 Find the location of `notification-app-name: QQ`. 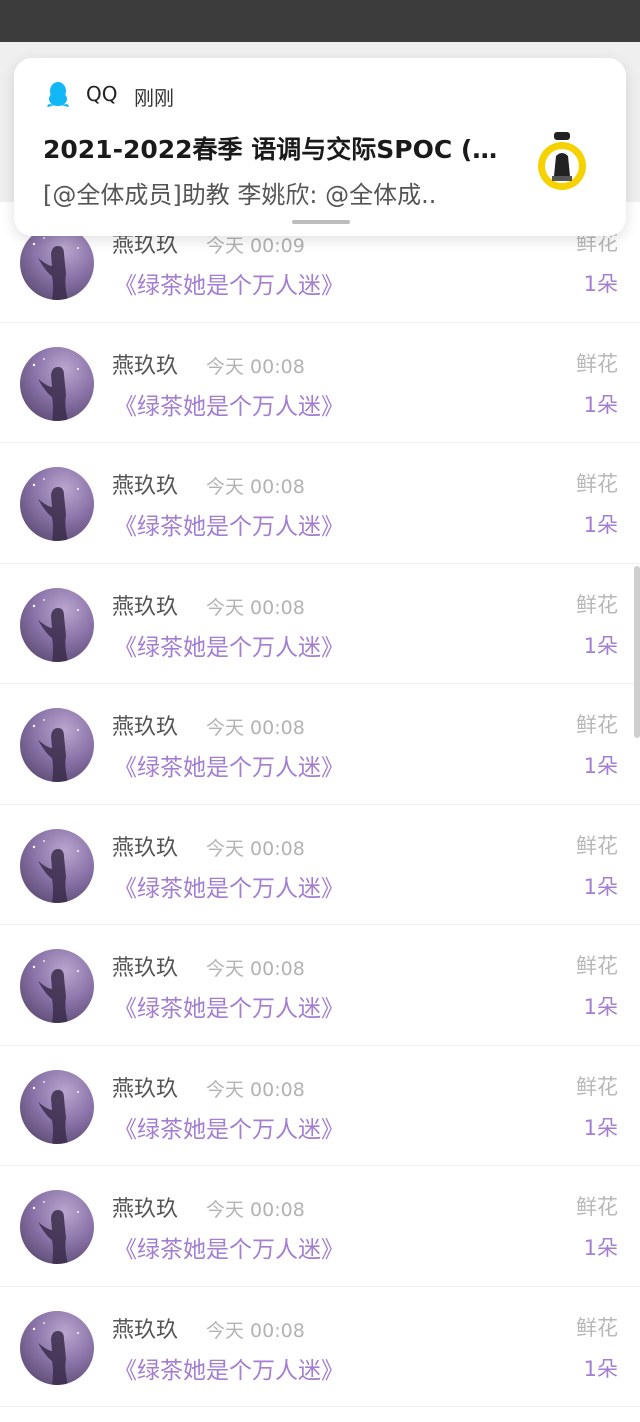

notification-app-name: QQ is located at coordinates (102, 94).